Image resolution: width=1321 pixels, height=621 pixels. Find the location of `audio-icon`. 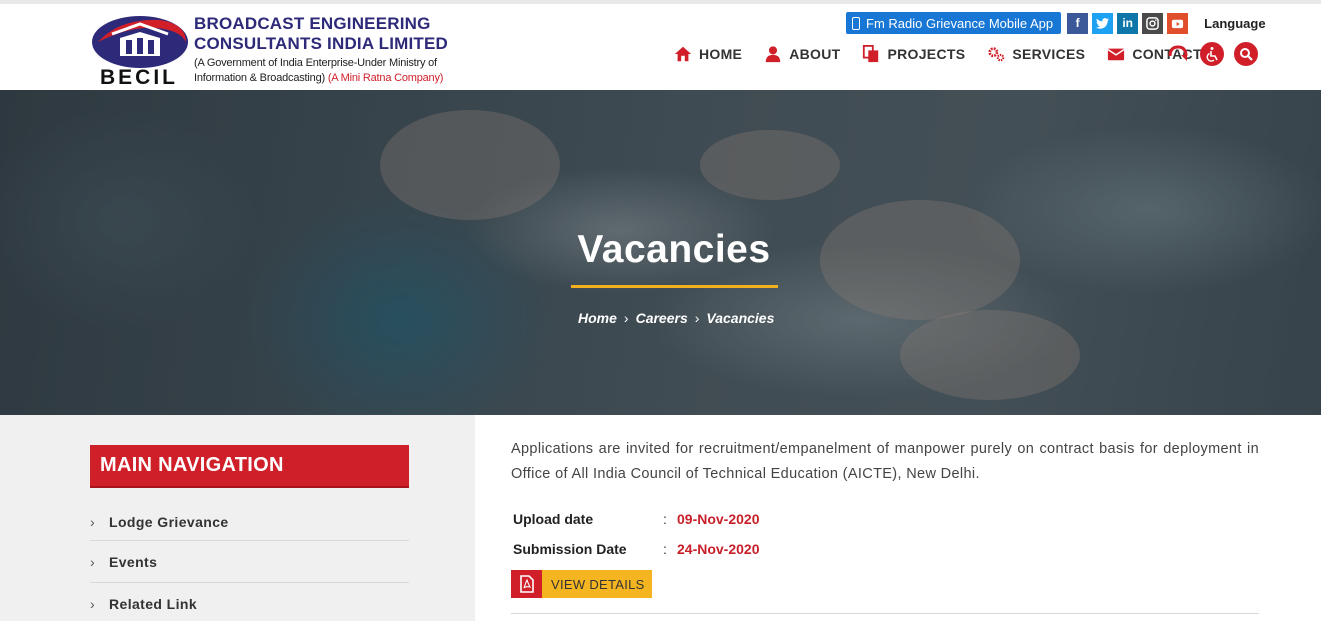

audio-icon is located at coordinates (1178, 54).